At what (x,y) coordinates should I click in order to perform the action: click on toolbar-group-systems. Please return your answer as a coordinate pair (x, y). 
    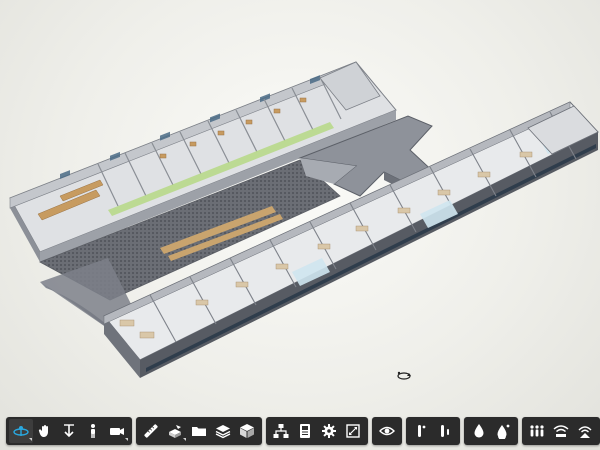
    Looking at the image, I should click on (561, 431).